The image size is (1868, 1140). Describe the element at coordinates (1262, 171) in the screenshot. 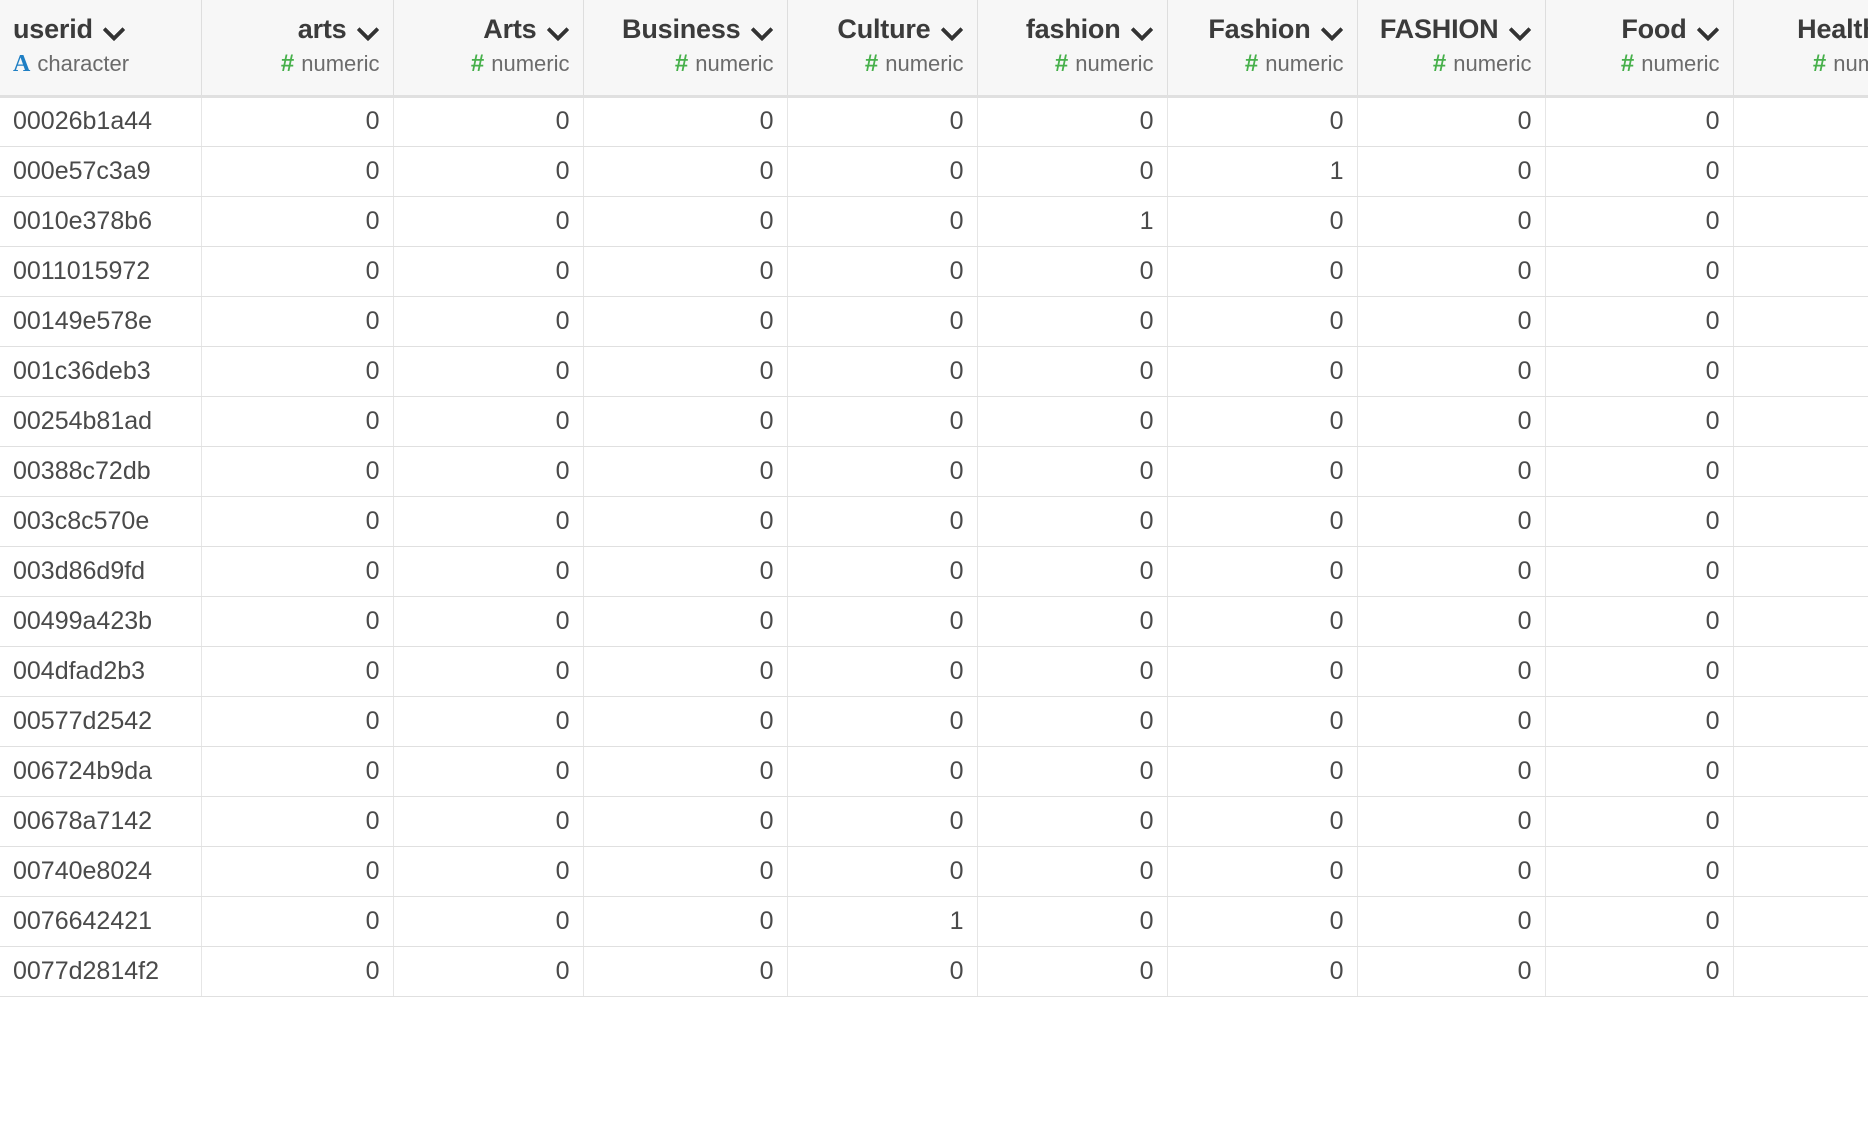

I see `cell-fashion: 1` at that location.